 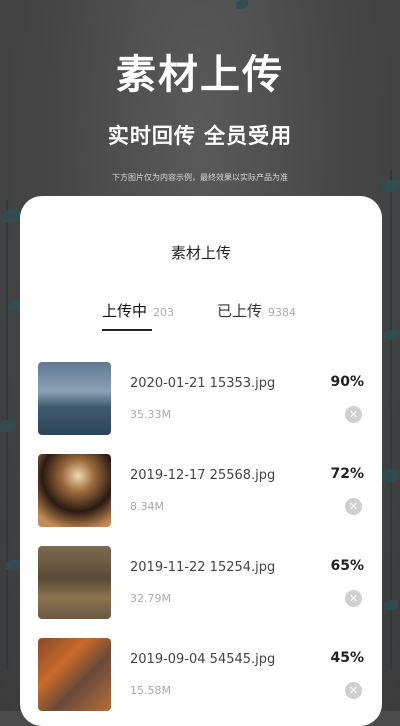 I want to click on upload-item: 2019-09-04 54545.jpg 15.58M 45% ✕, so click(x=203, y=675).